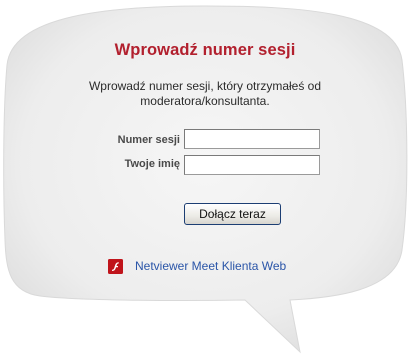  Describe the element at coordinates (252, 165) in the screenshot. I see `your-name-input` at that location.